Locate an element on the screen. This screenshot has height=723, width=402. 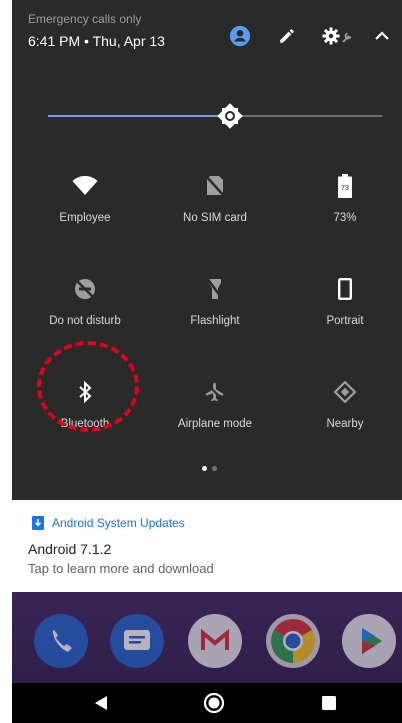
nearby-icon is located at coordinates (345, 392).